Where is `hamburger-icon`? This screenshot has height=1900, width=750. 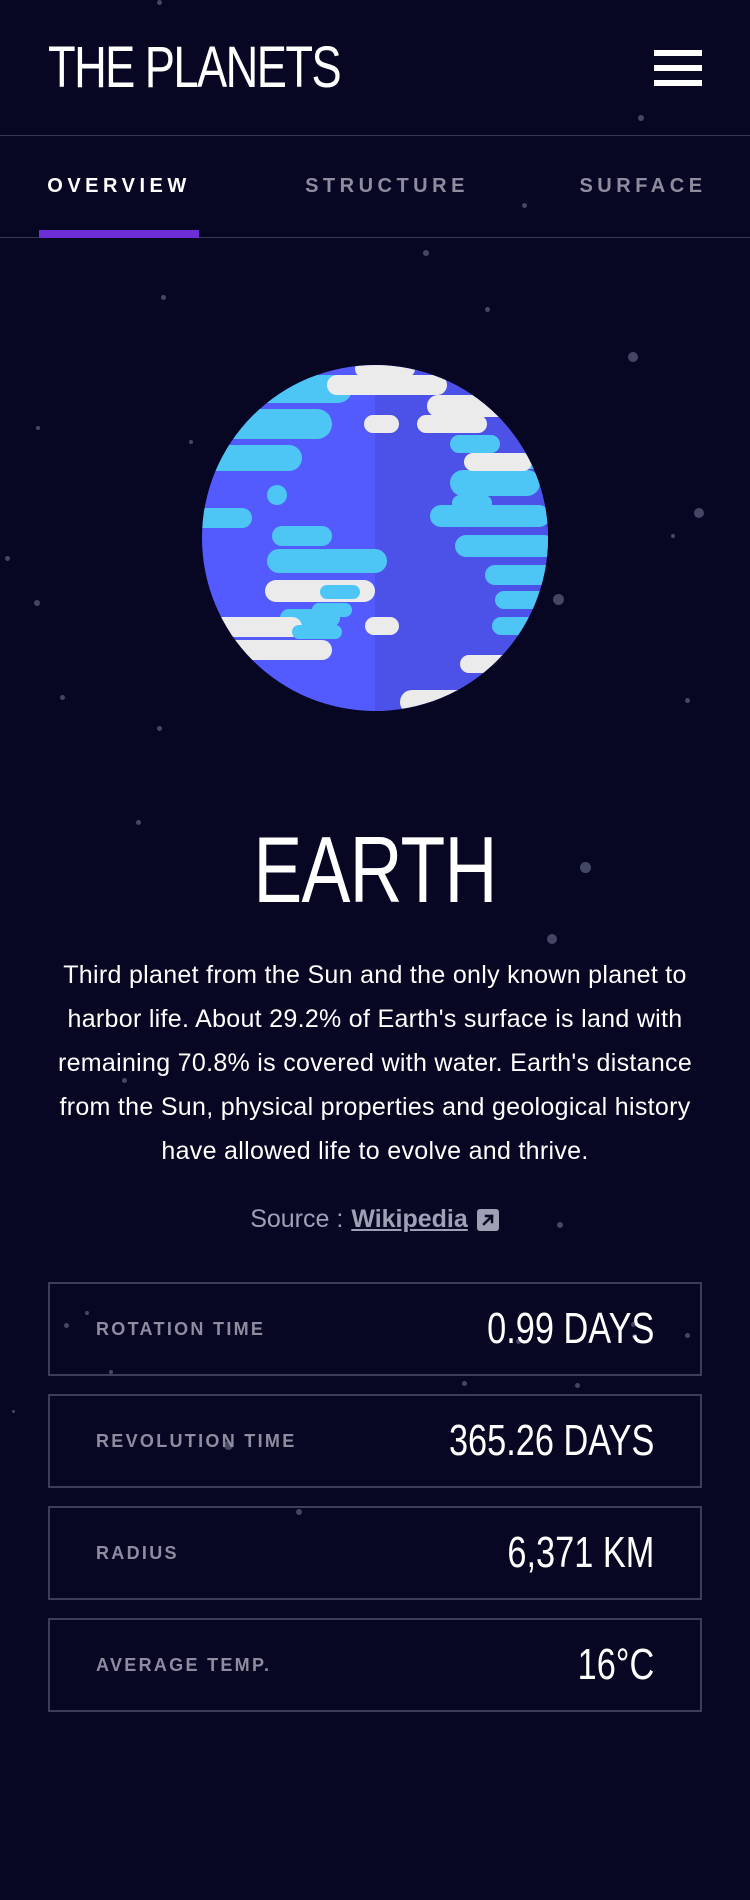
hamburger-icon is located at coordinates (678, 67).